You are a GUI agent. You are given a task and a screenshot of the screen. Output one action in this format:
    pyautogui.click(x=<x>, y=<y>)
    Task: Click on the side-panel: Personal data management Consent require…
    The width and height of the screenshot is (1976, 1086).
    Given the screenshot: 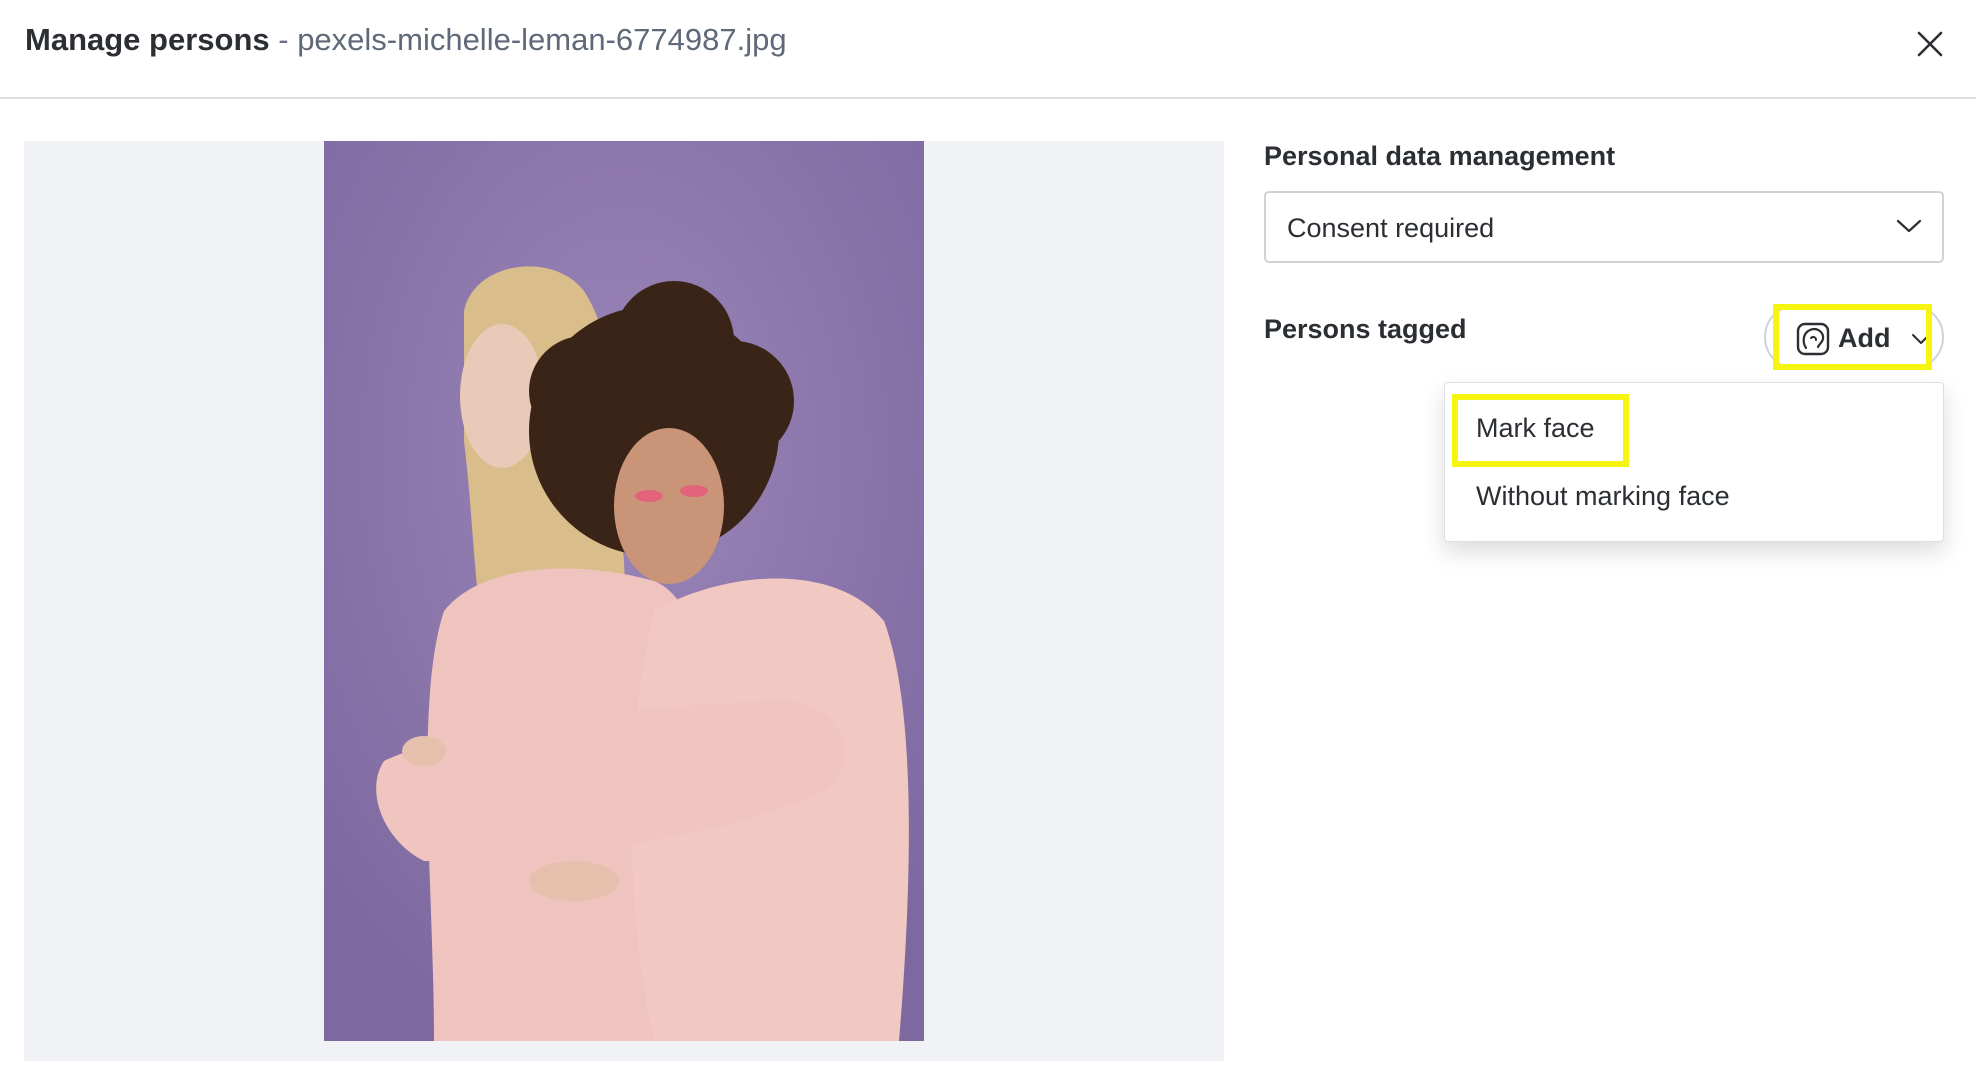 What is the action you would take?
    pyautogui.click(x=1604, y=341)
    